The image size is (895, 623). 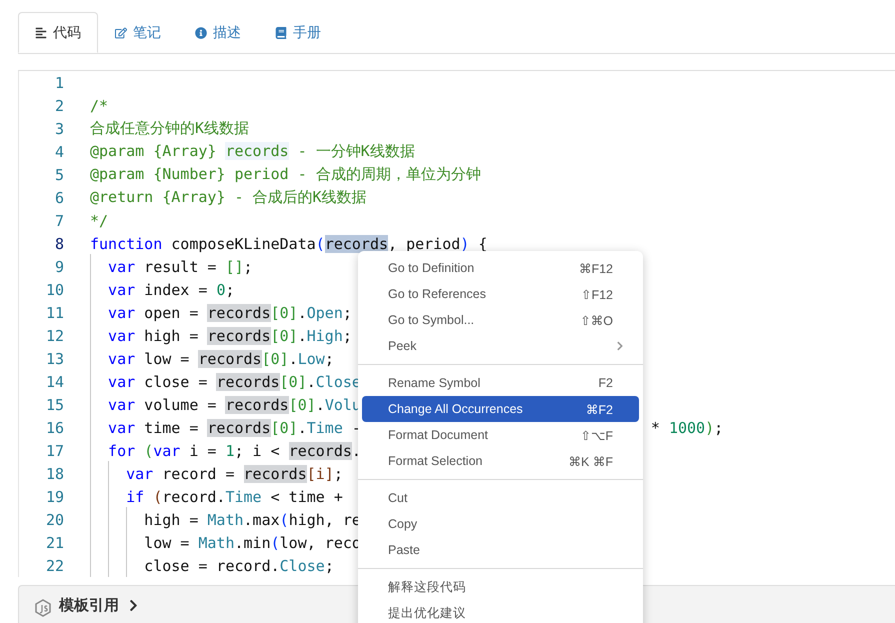 What do you see at coordinates (500, 268) in the screenshot?
I see `menu-item: Go to Definition ⌘F12` at bounding box center [500, 268].